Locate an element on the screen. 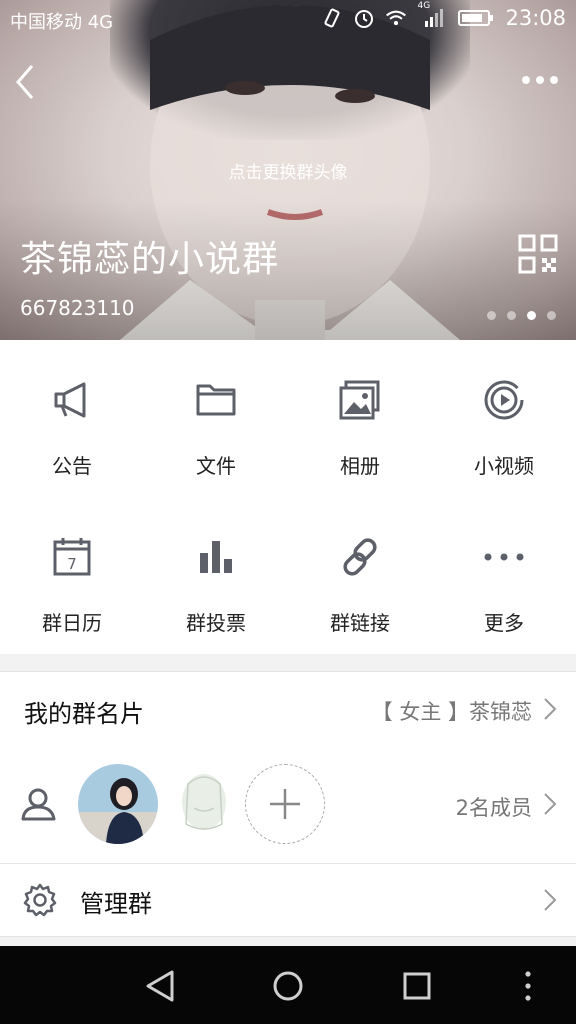  feature-files: 文件 is located at coordinates (216, 410).